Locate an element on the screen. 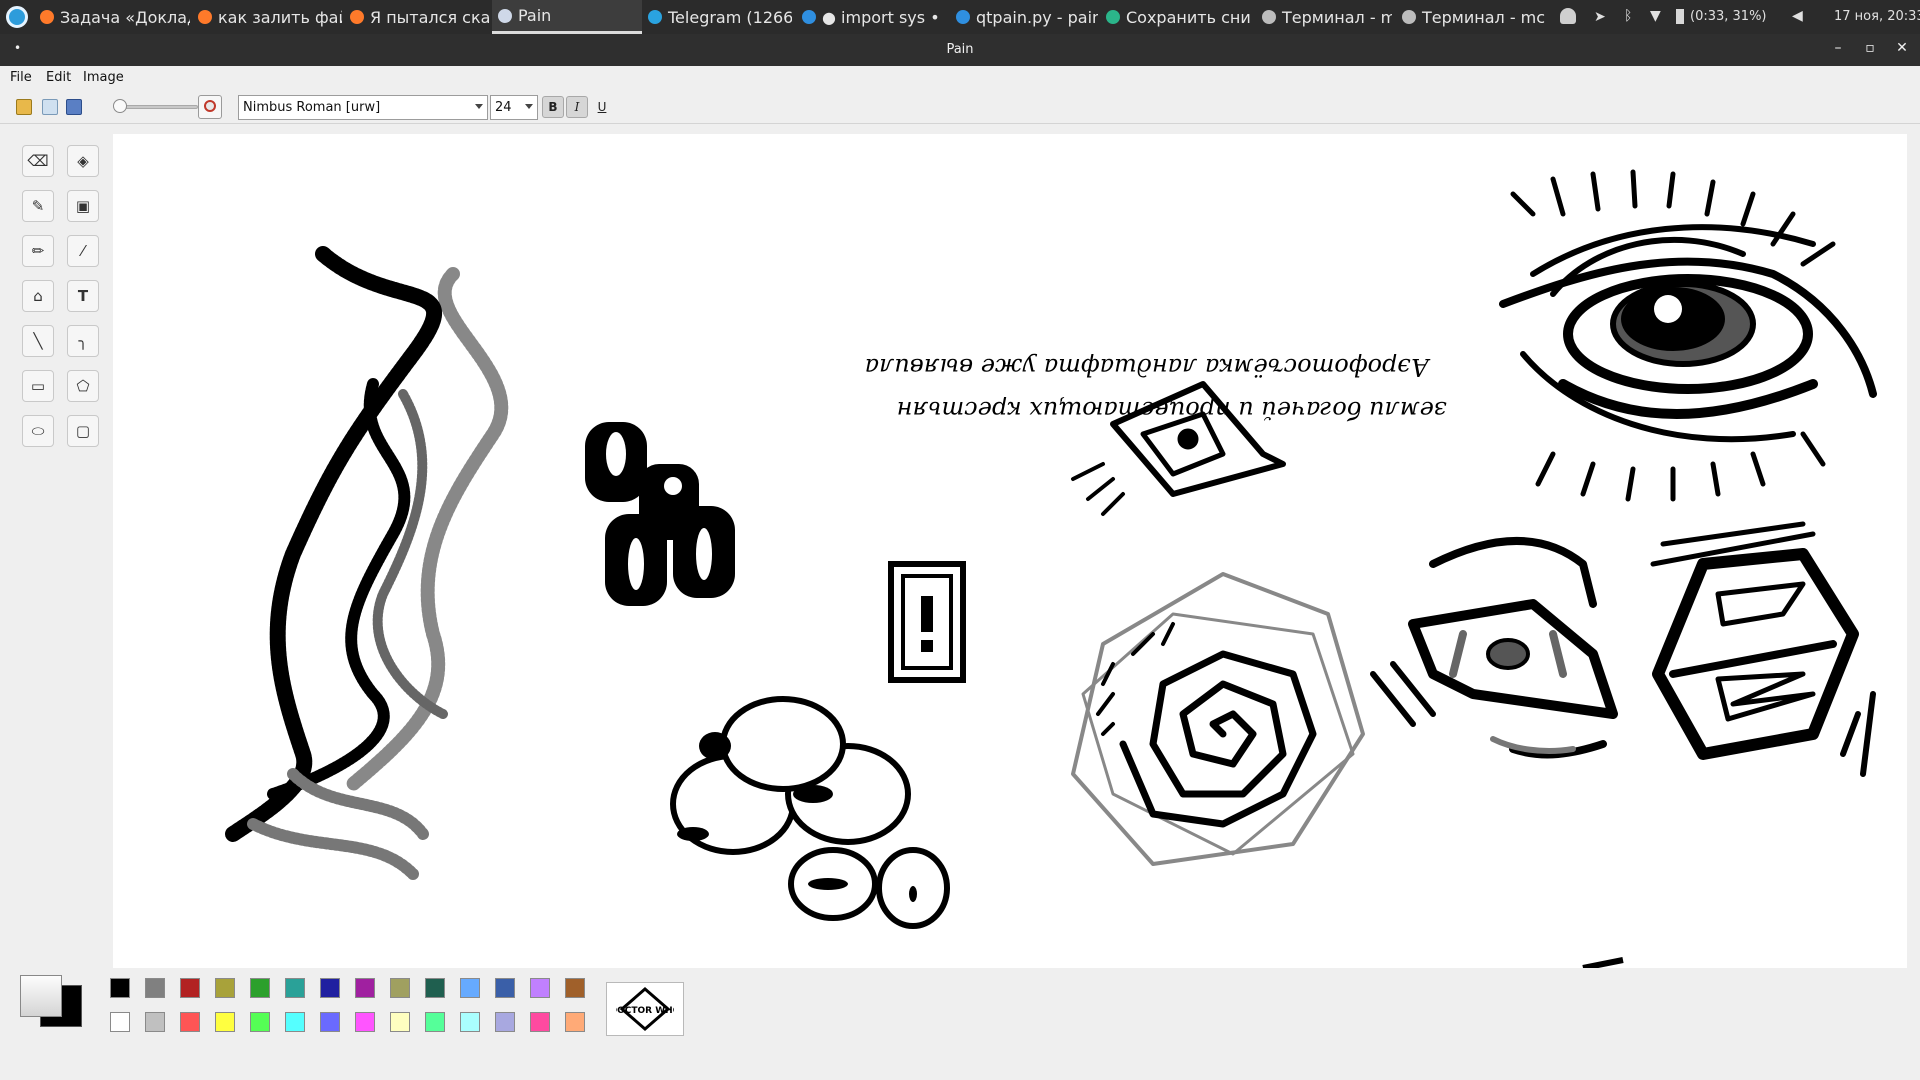 This screenshot has height=1080, width=1920. brush-size-slider-handle is located at coordinates (120, 106).